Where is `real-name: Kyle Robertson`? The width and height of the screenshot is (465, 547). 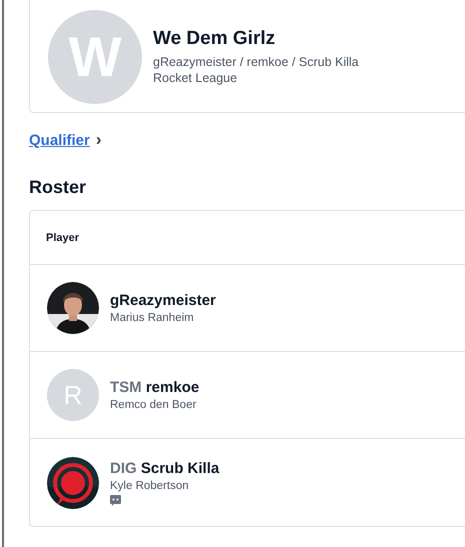
real-name: Kyle Robertson is located at coordinates (150, 486).